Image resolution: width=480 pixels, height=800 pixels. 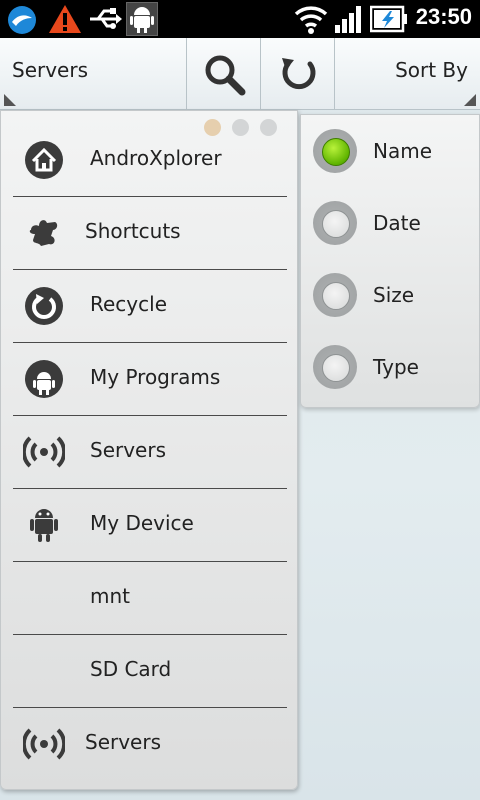 I want to click on warning-icon, so click(x=65, y=19).